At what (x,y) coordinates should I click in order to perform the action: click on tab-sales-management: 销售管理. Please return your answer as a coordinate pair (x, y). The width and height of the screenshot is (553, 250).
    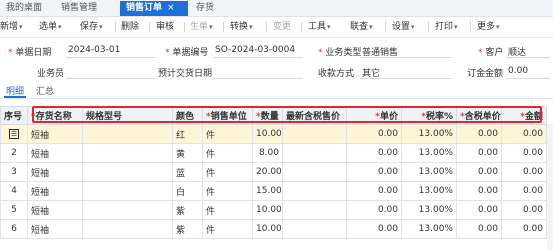
    Looking at the image, I should click on (84, 8).